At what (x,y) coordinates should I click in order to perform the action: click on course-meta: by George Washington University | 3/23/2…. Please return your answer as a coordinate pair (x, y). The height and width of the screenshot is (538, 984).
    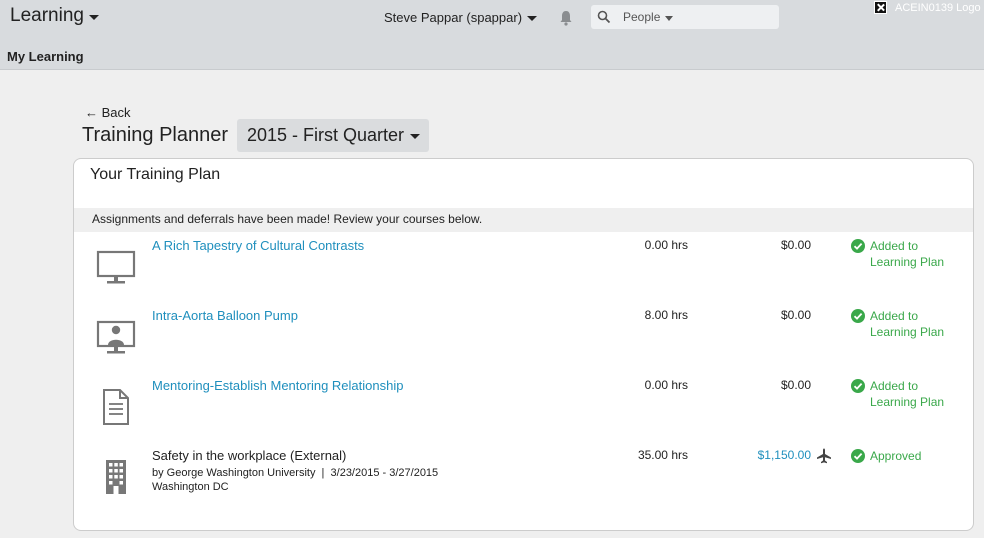
    Looking at the image, I should click on (295, 480).